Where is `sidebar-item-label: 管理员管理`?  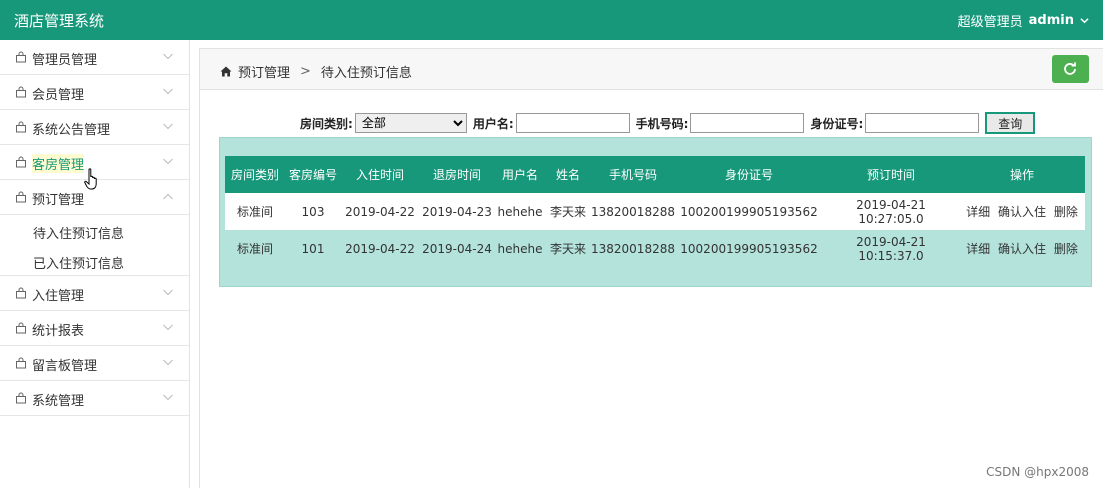
sidebar-item-label: 管理员管理 is located at coordinates (65, 60).